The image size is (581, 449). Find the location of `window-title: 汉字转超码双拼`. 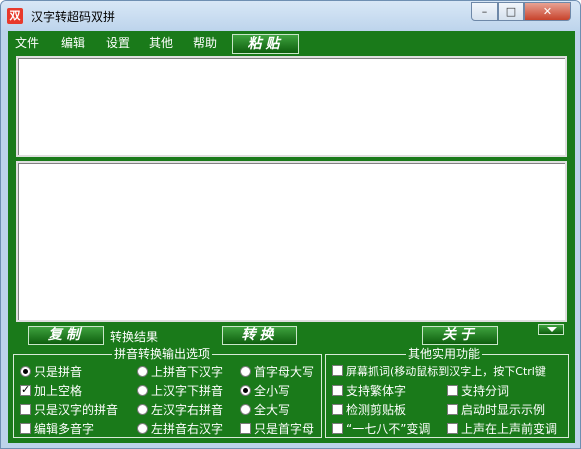

window-title: 汉字转超码双拼 is located at coordinates (73, 17).